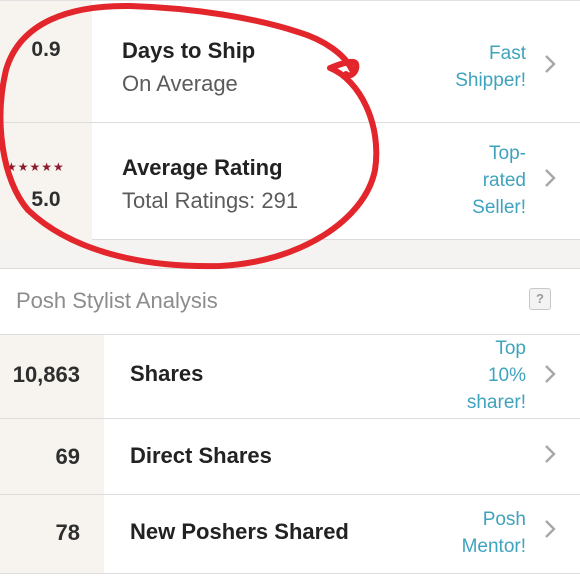 This screenshot has width=580, height=580. Describe the element at coordinates (494, 533) in the screenshot. I see `posh-mentor-badge: Posh Mentor!` at that location.